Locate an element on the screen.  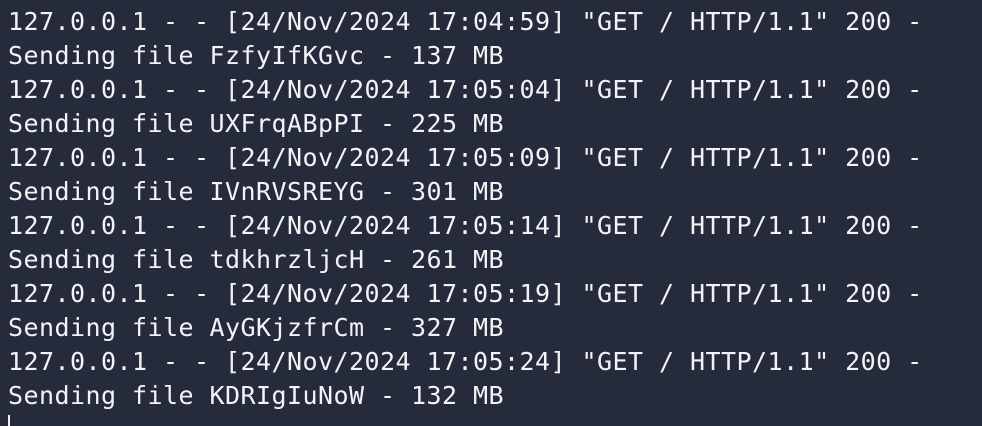
log-file-line: Sending file tdkhrzljcH - 261 MB is located at coordinates (256, 259).